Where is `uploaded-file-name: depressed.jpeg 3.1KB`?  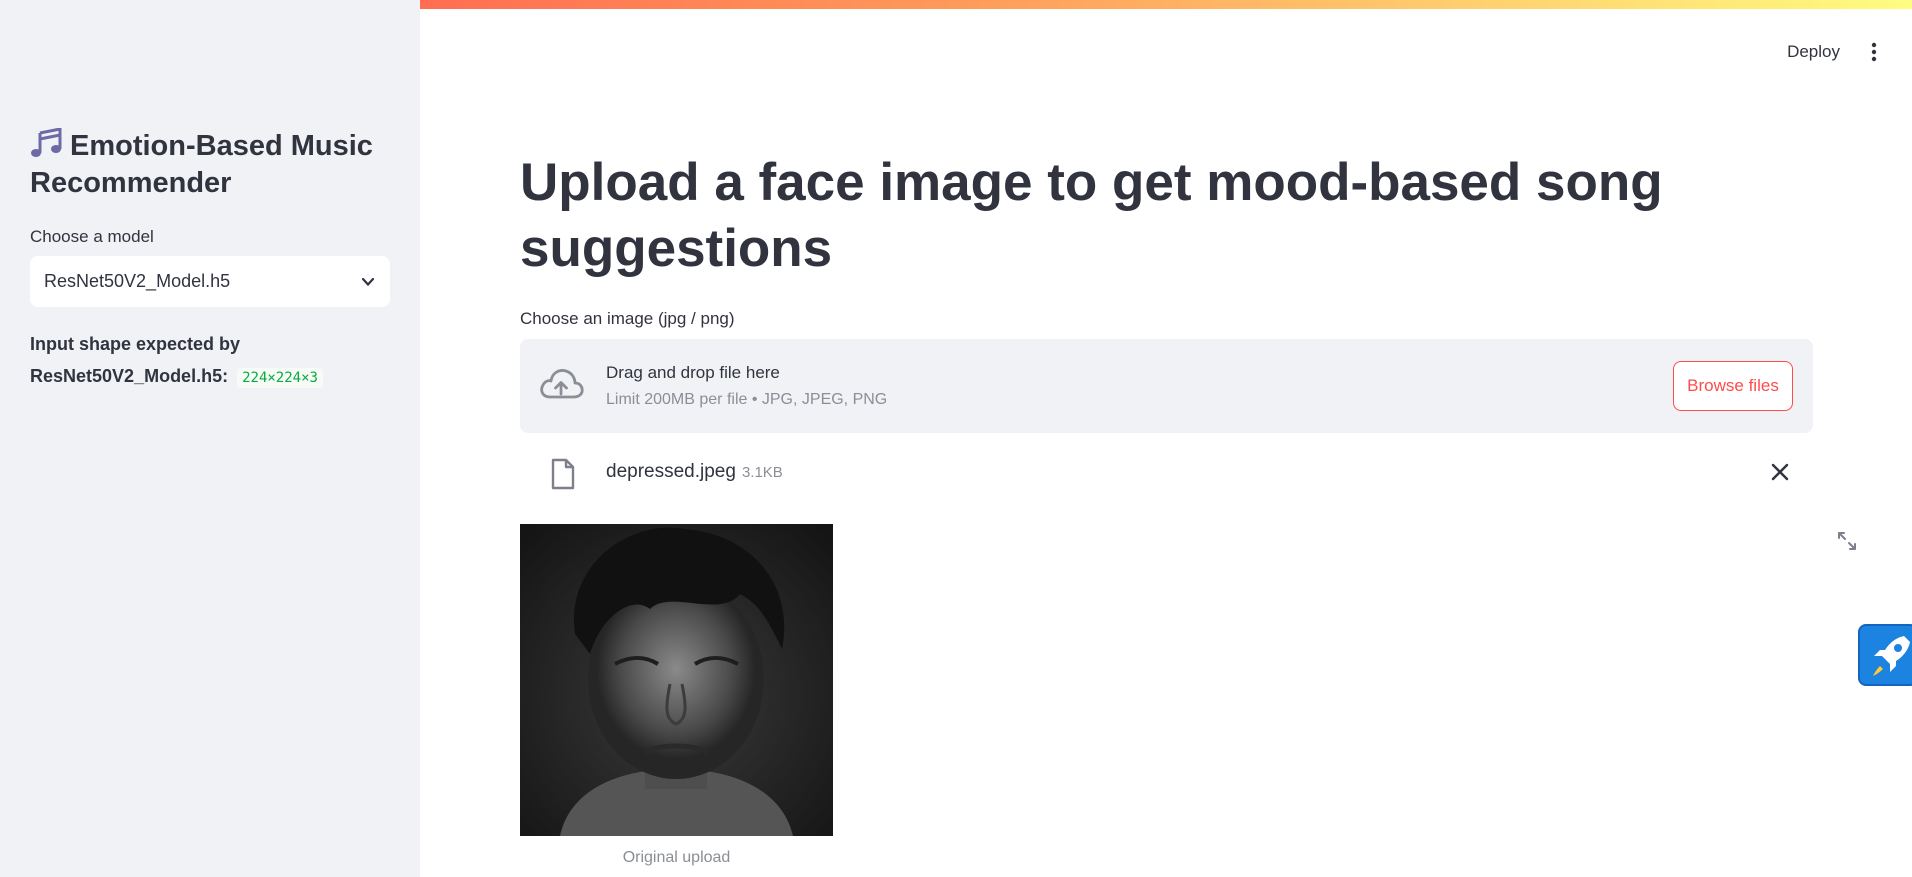
uploaded-file-name: depressed.jpeg 3.1KB is located at coordinates (694, 472).